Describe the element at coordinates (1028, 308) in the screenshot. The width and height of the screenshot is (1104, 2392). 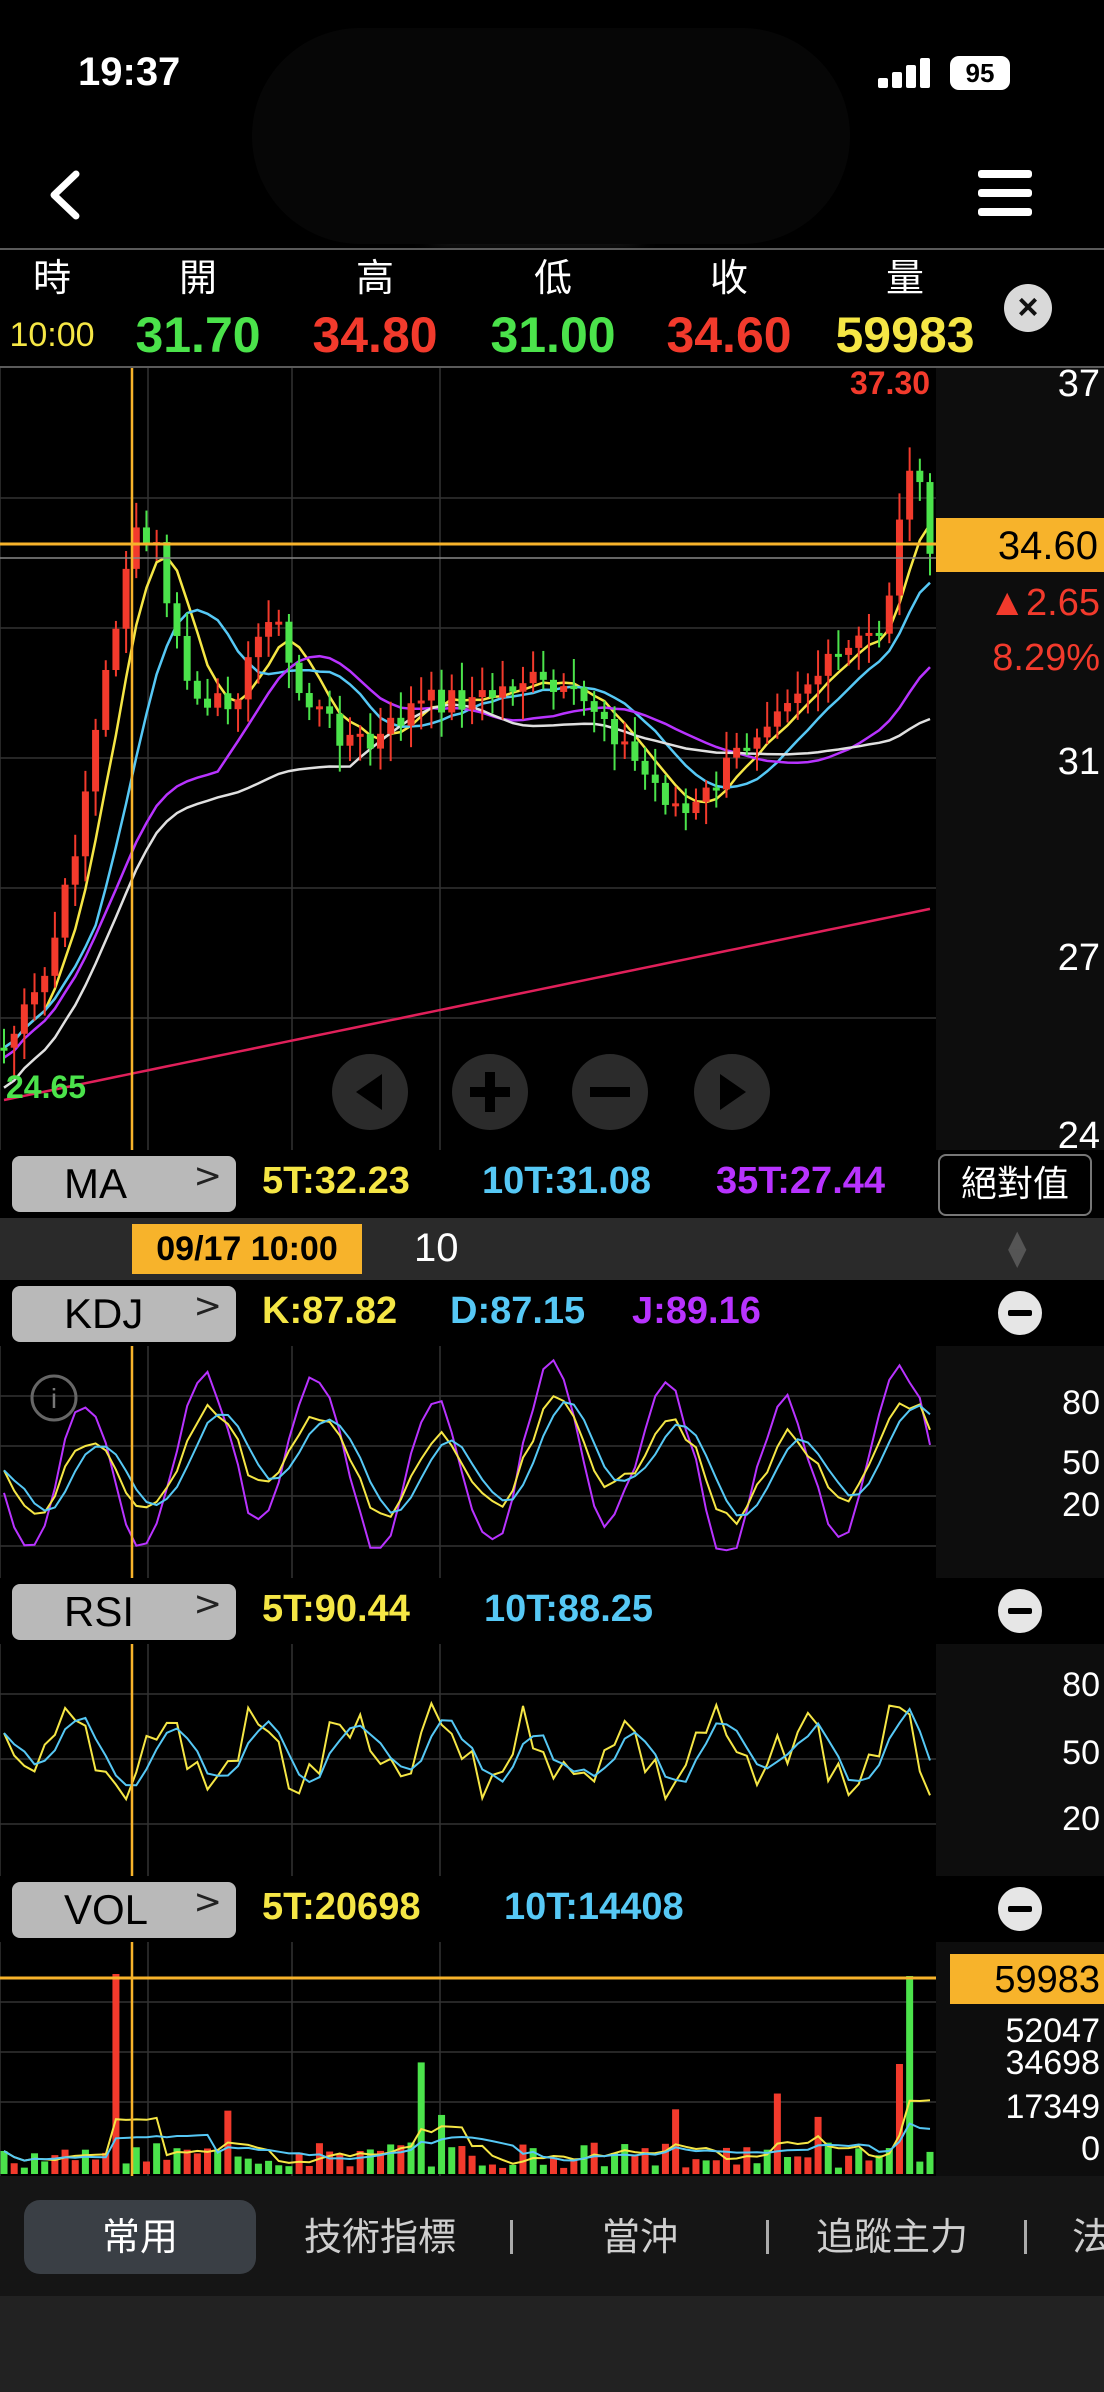
I see `close-quote-button: ×` at that location.